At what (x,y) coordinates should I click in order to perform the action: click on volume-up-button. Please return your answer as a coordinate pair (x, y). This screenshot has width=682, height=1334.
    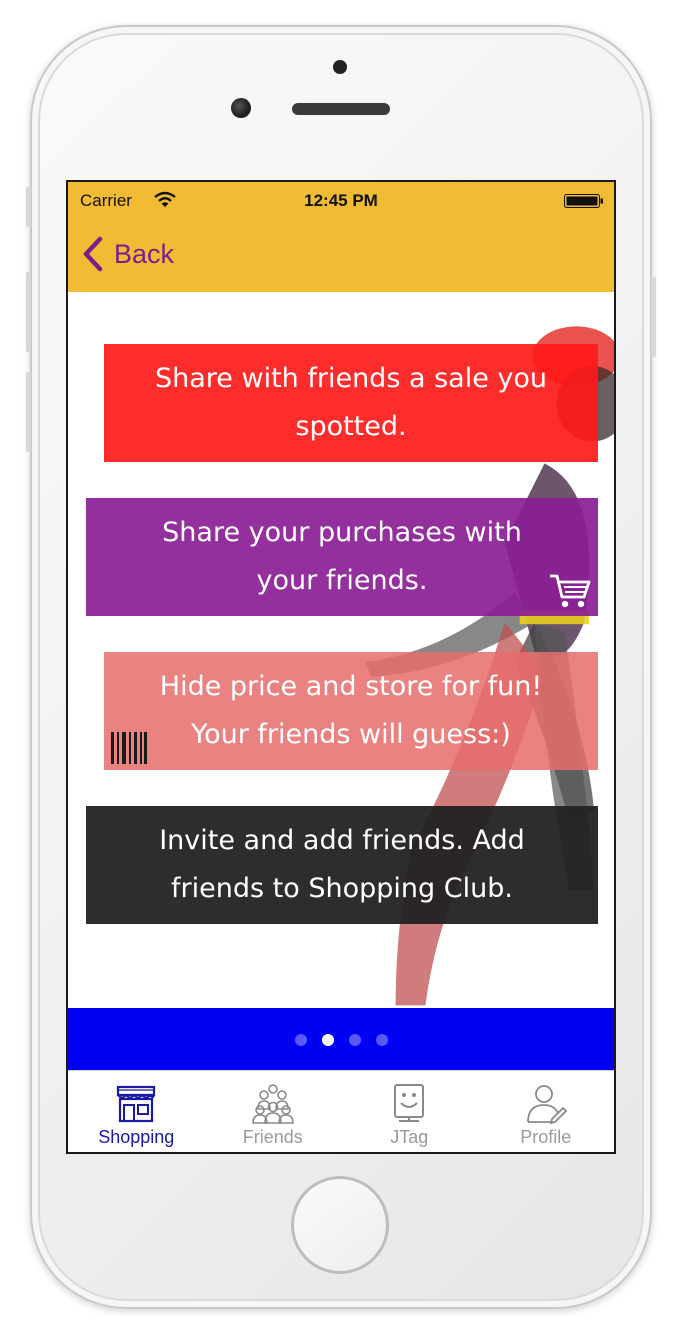
    Looking at the image, I should click on (28, 312).